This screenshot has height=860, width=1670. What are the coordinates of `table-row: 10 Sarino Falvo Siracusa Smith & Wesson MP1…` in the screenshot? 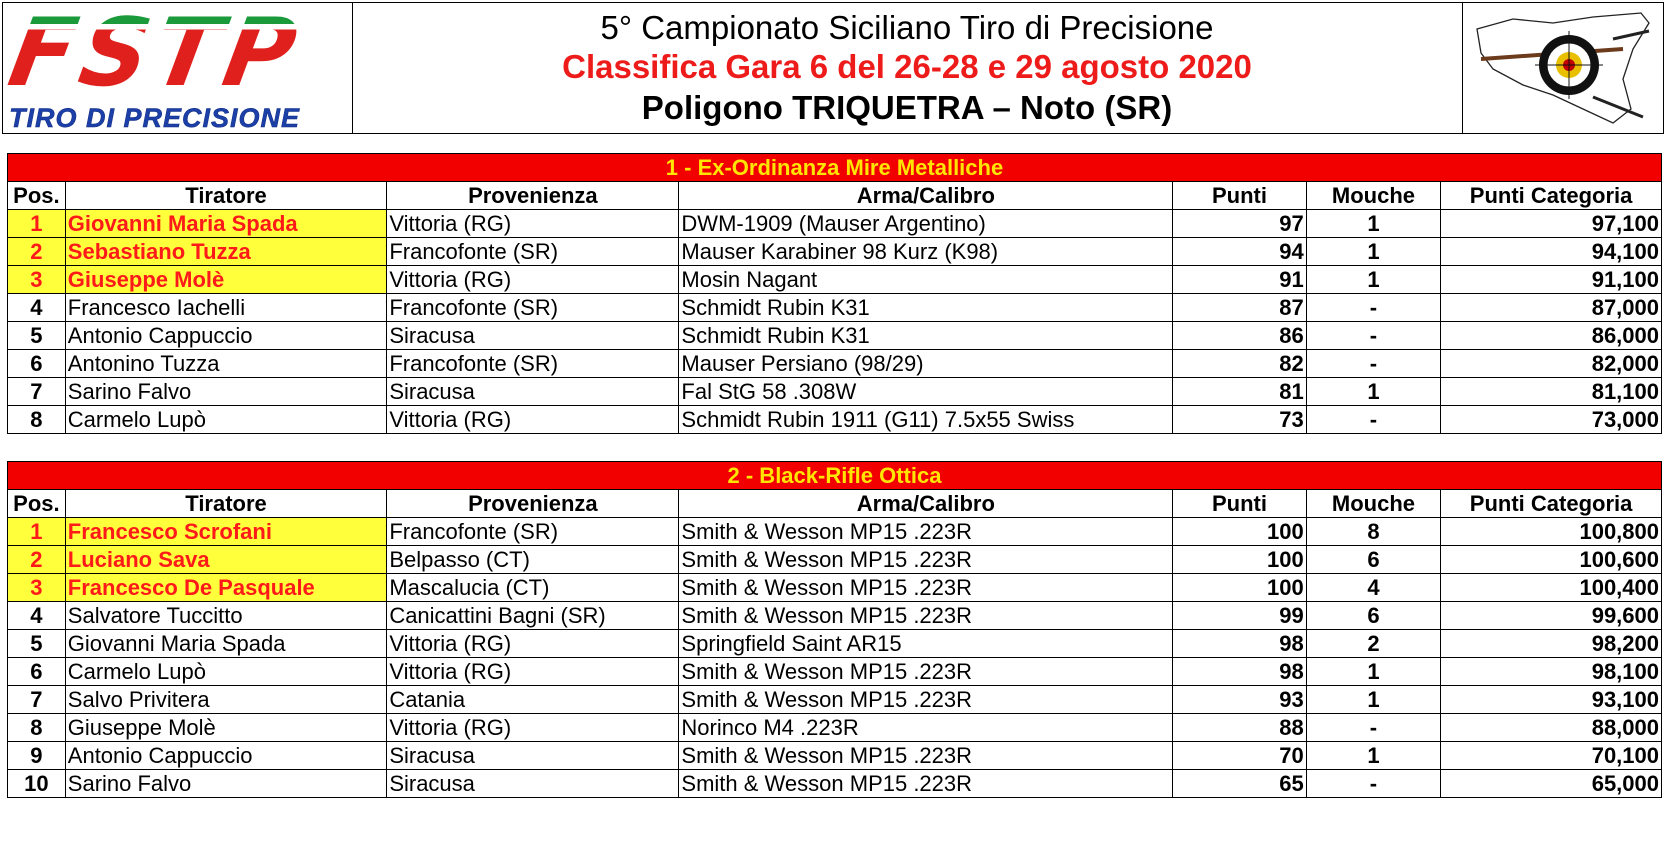 It's located at (834, 783).